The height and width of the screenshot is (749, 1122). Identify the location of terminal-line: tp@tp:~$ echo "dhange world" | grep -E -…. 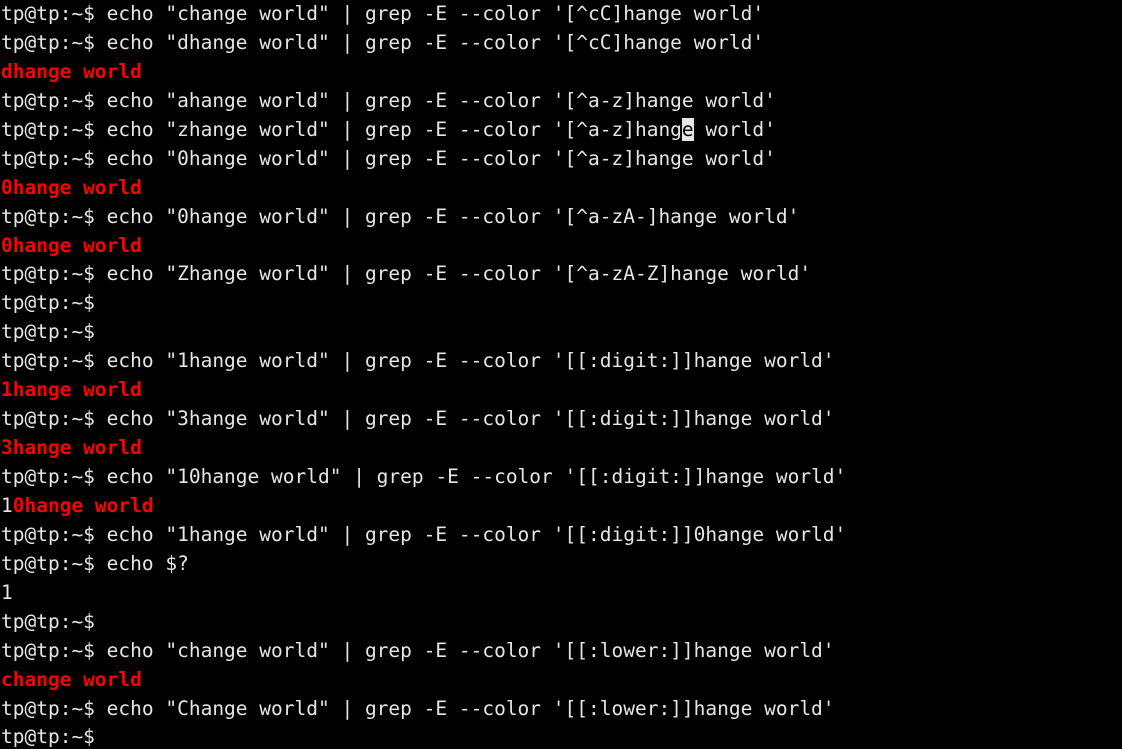
(561, 43).